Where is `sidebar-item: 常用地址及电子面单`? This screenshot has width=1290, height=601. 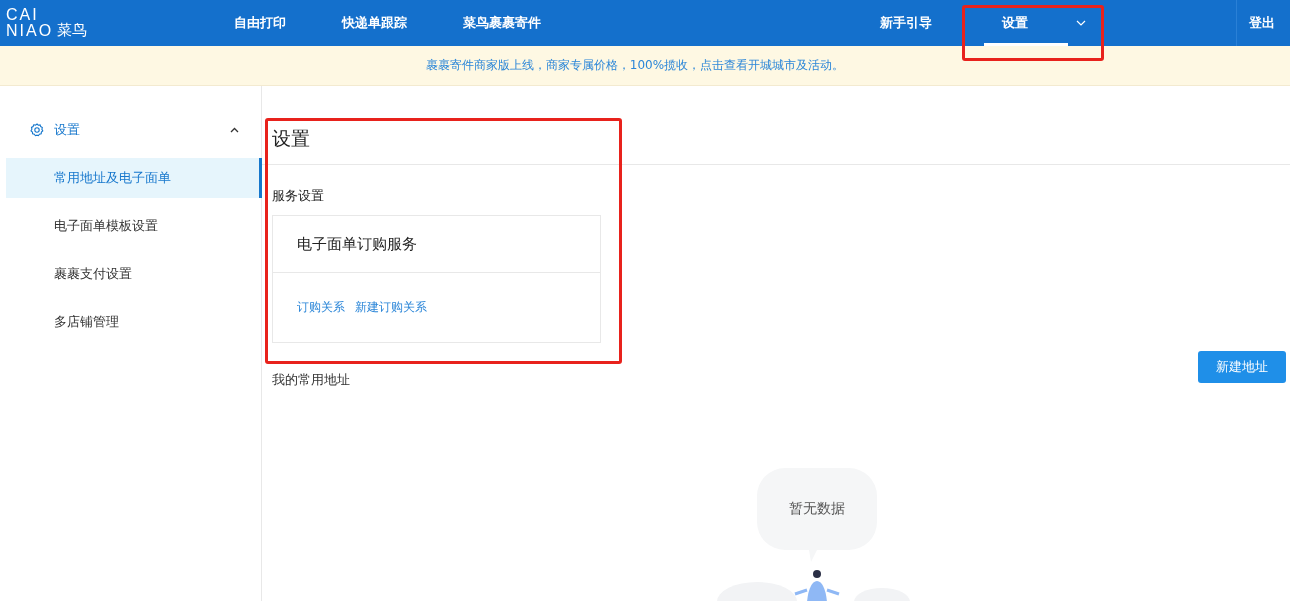 sidebar-item: 常用地址及电子面单 is located at coordinates (134, 178).